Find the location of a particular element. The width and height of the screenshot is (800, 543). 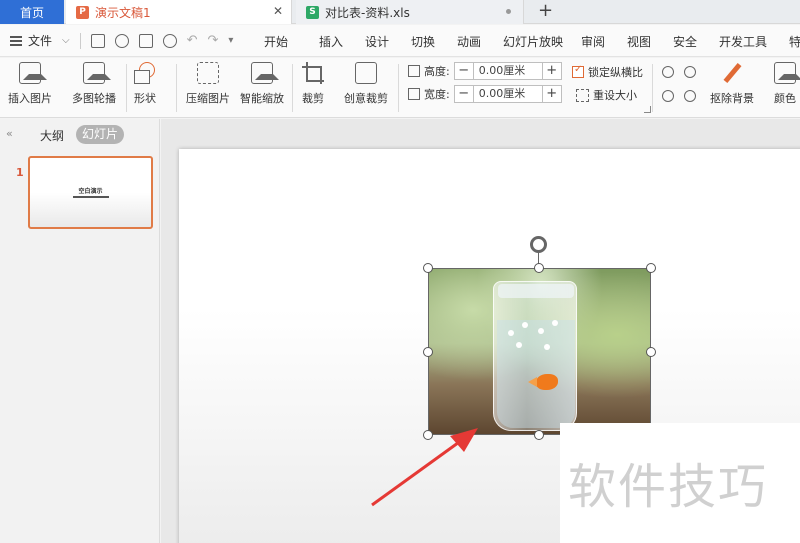

multi-carousel-label: 多图轮播 is located at coordinates (94, 98).